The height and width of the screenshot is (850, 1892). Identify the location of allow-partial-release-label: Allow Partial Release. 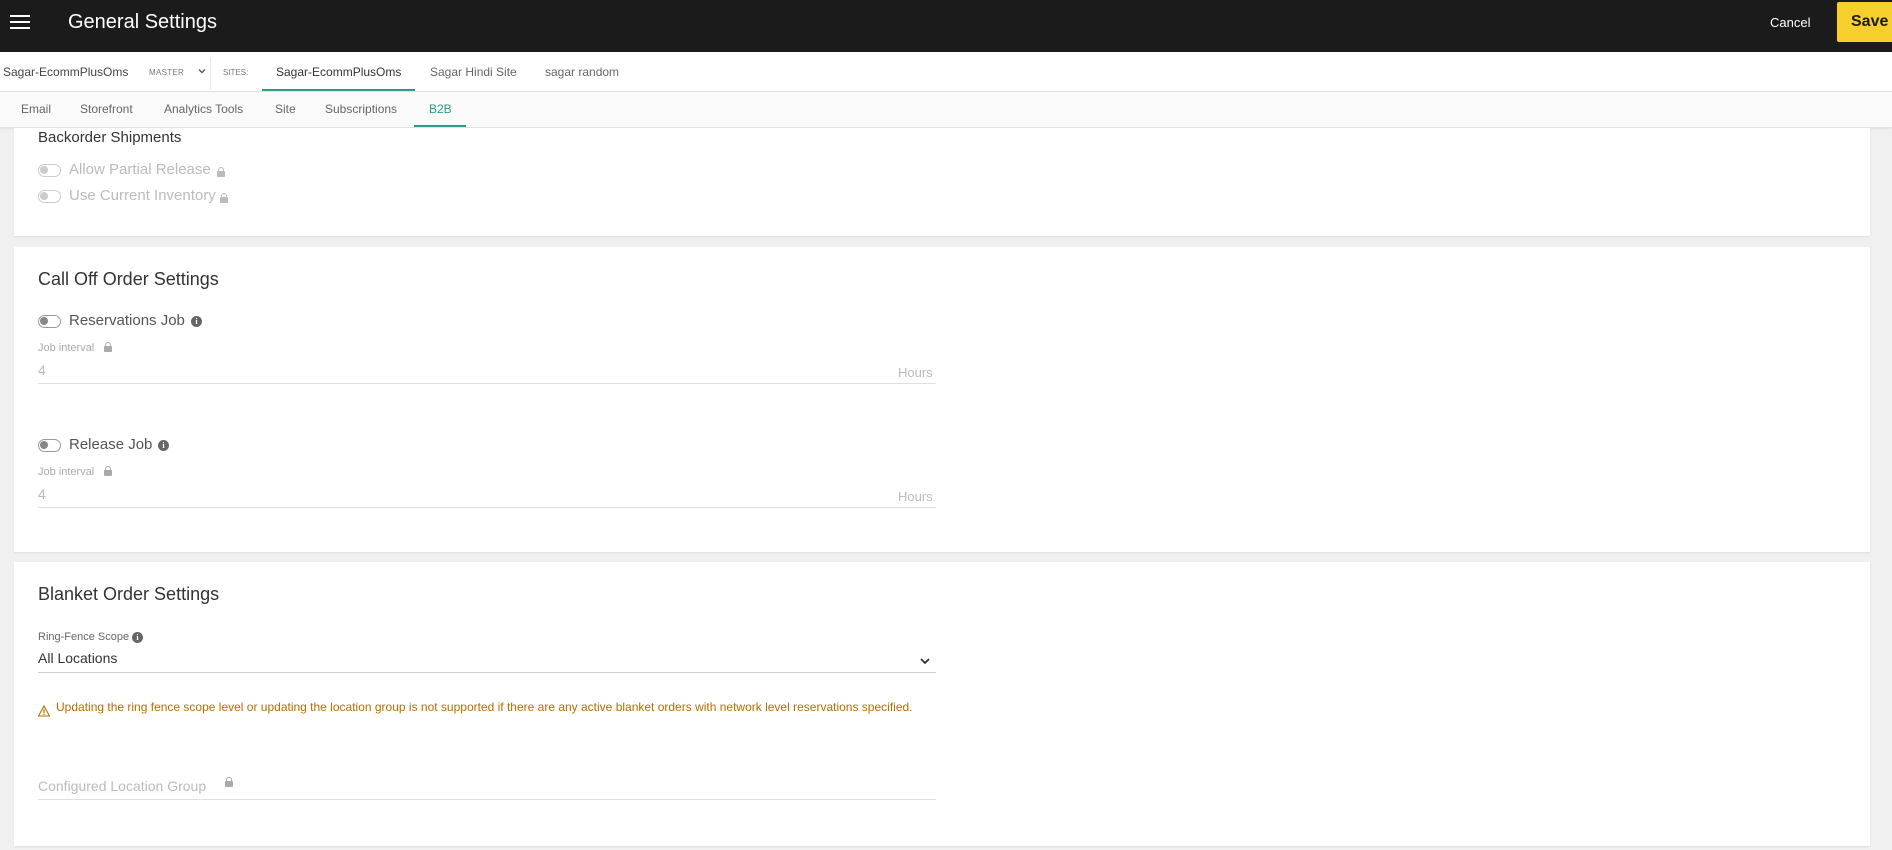
(140, 169).